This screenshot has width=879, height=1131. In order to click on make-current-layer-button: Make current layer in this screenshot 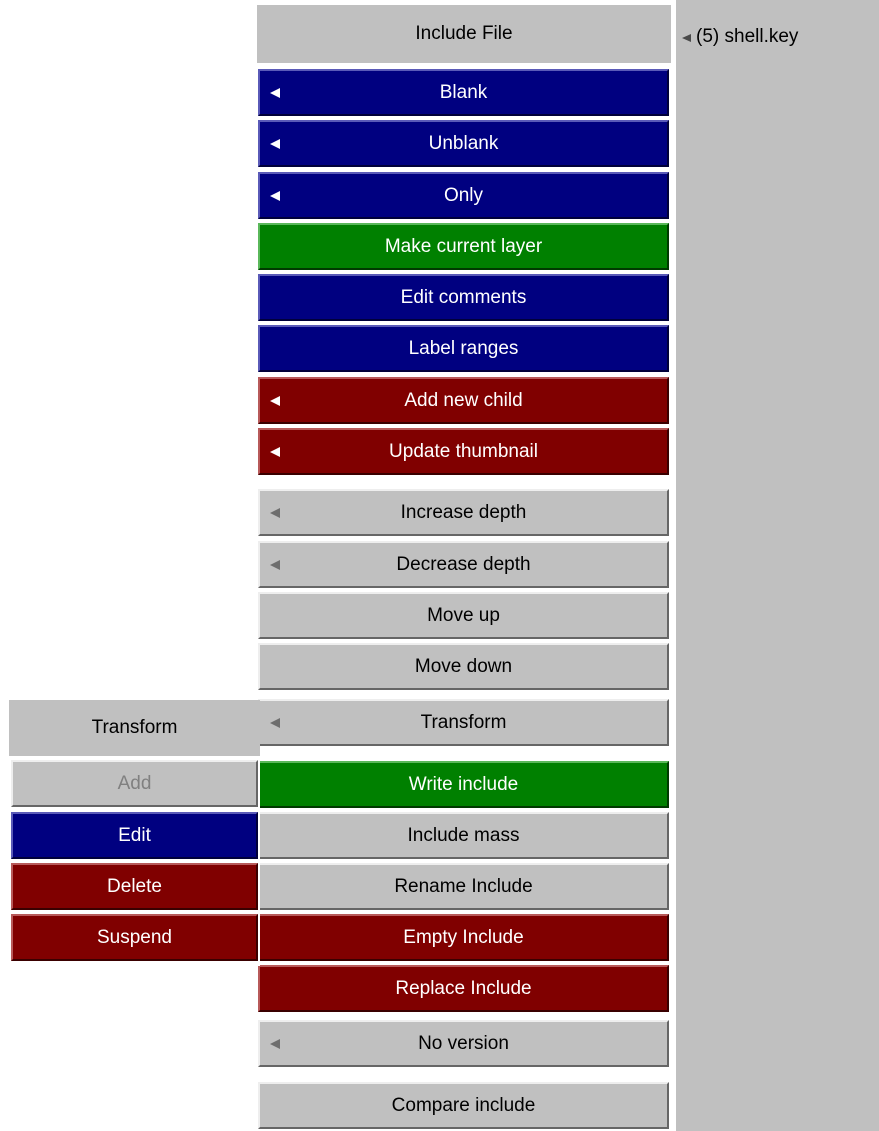, I will do `click(463, 246)`.